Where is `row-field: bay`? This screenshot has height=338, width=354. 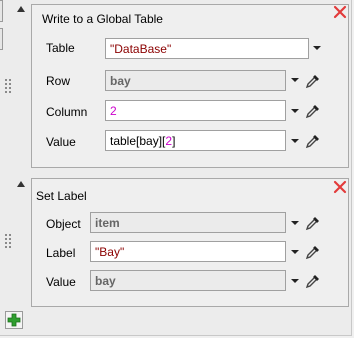
row-field: bay is located at coordinates (195, 80).